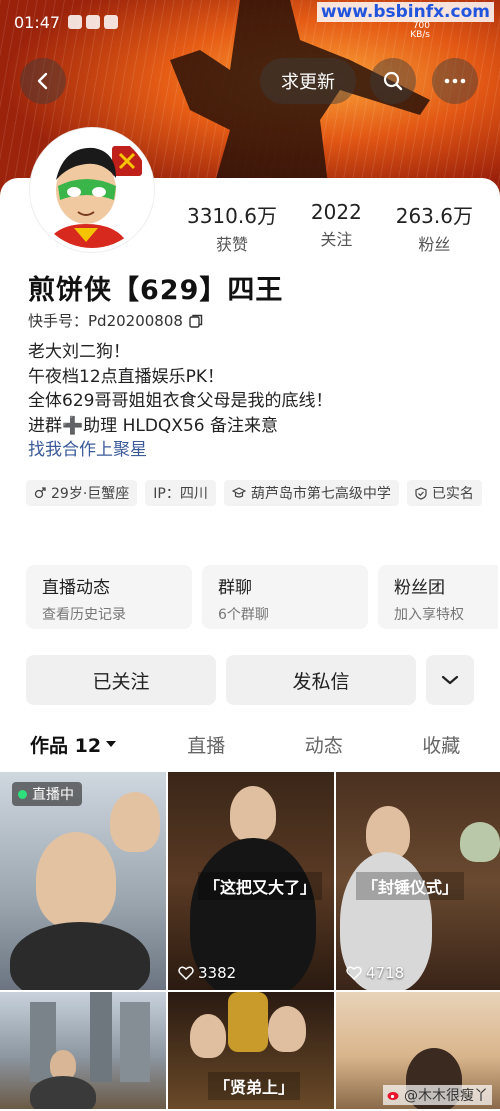 The height and width of the screenshot is (1111, 500). What do you see at coordinates (446, 1096) in the screenshot?
I see `weibo-watermark-text: @木木很瘦丫` at bounding box center [446, 1096].